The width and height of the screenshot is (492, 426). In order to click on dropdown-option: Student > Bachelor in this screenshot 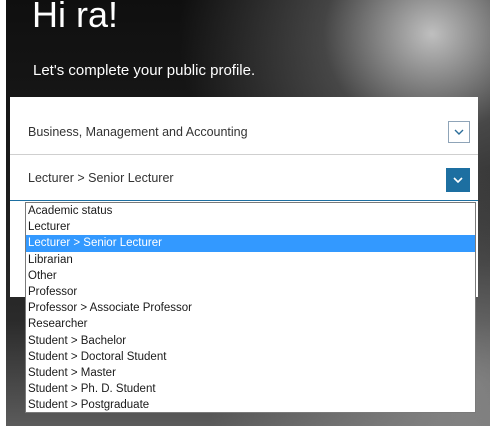, I will do `click(250, 341)`.